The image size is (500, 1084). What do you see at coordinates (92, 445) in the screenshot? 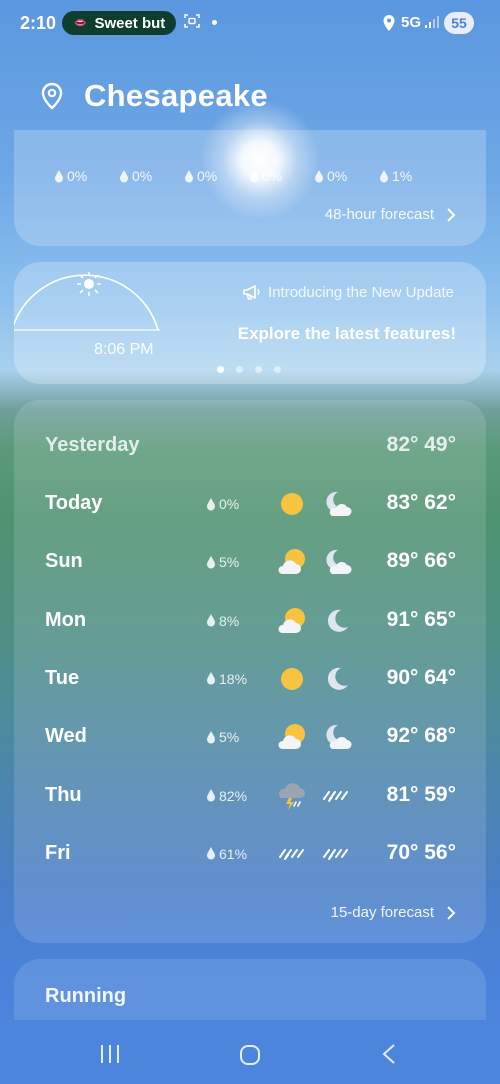
I see `day-label: Yesterday` at bounding box center [92, 445].